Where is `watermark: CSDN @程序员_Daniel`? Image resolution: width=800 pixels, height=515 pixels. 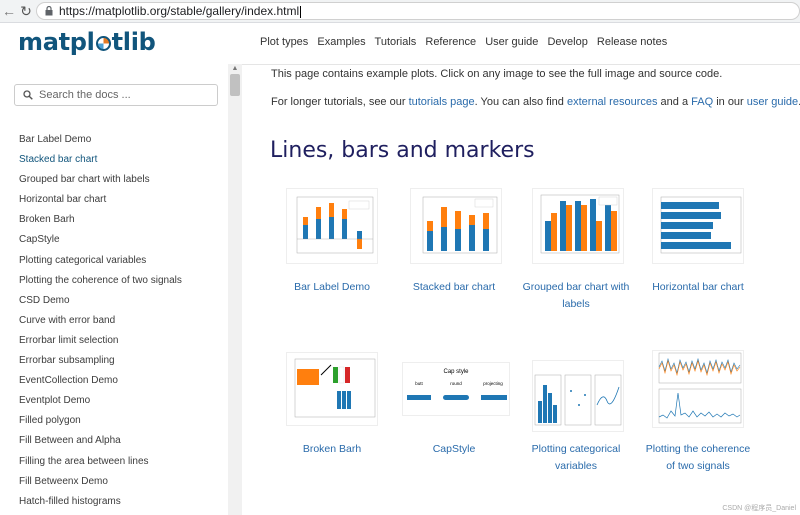
watermark: CSDN @程序员_Daniel is located at coordinates (759, 508).